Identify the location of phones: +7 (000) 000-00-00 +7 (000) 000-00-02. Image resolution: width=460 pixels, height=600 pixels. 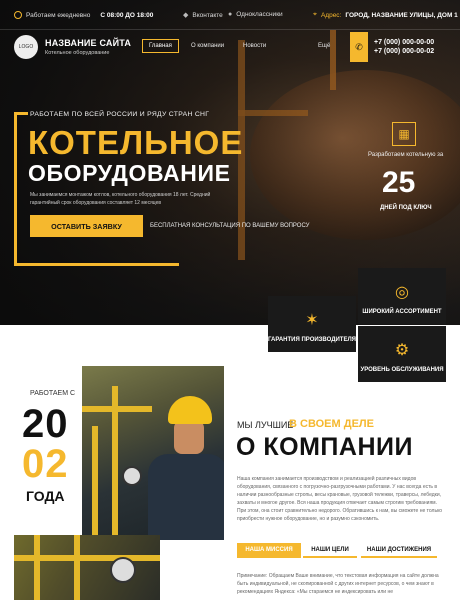
(404, 47).